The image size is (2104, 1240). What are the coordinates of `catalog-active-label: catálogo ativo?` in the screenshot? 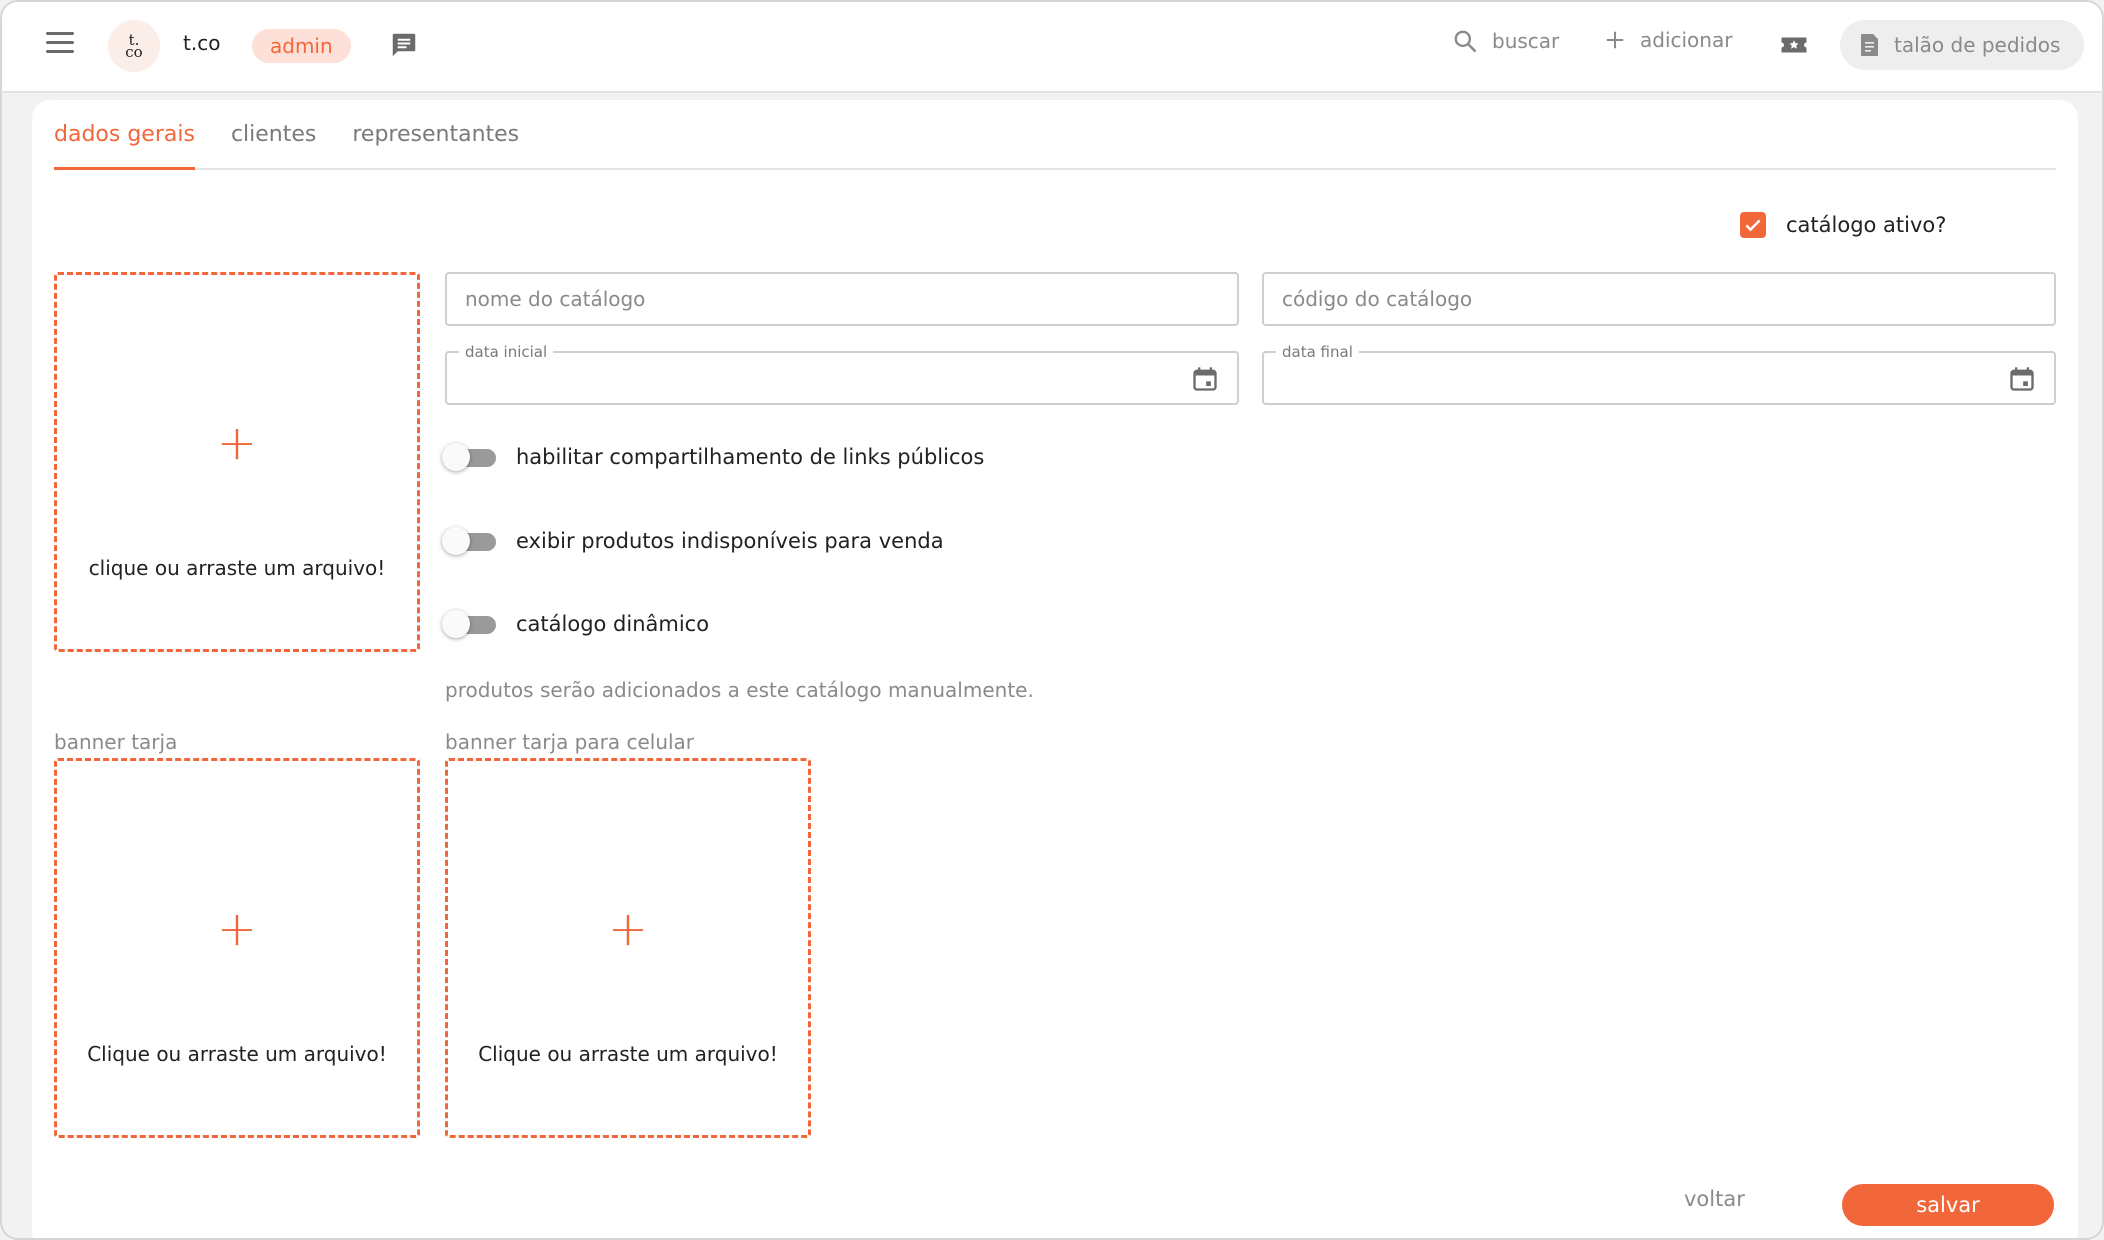 It's located at (1866, 225).